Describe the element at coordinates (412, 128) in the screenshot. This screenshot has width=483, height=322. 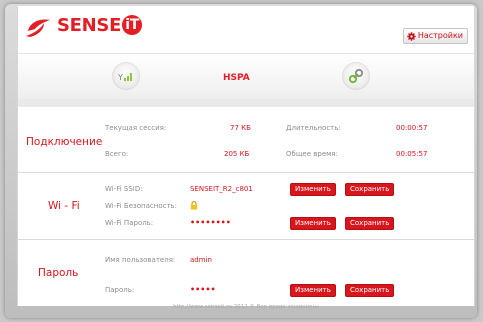
I see `duration-value: 00:00:57` at that location.